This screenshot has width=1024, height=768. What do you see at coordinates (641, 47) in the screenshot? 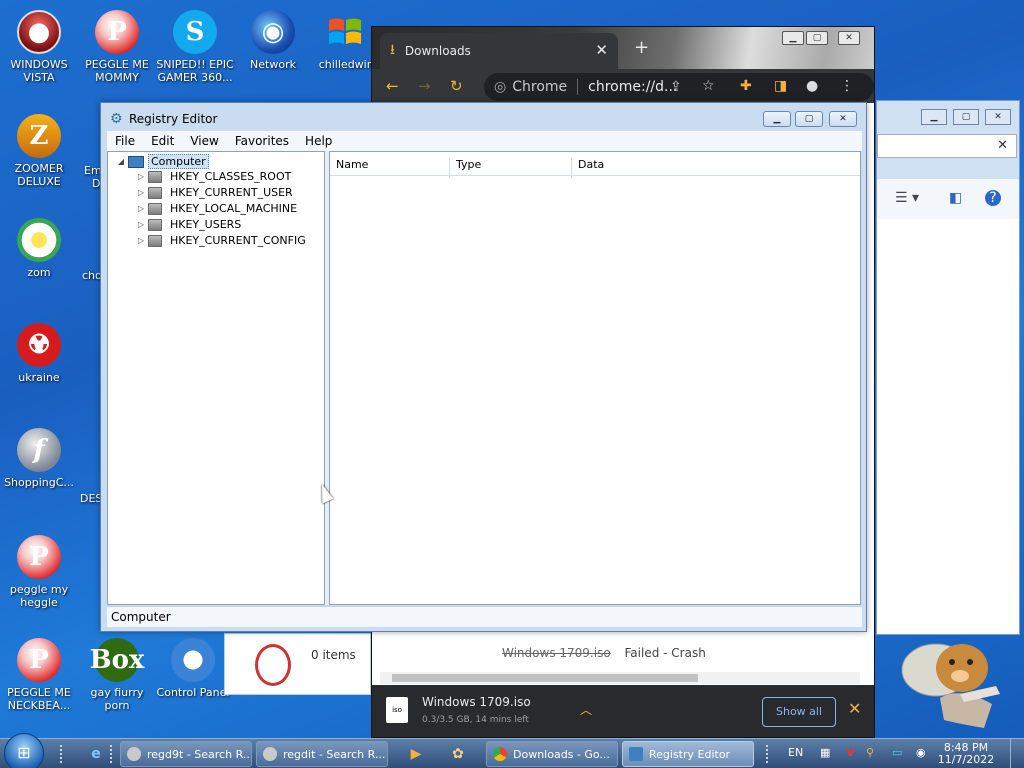
I see `new-tab-button: +` at bounding box center [641, 47].